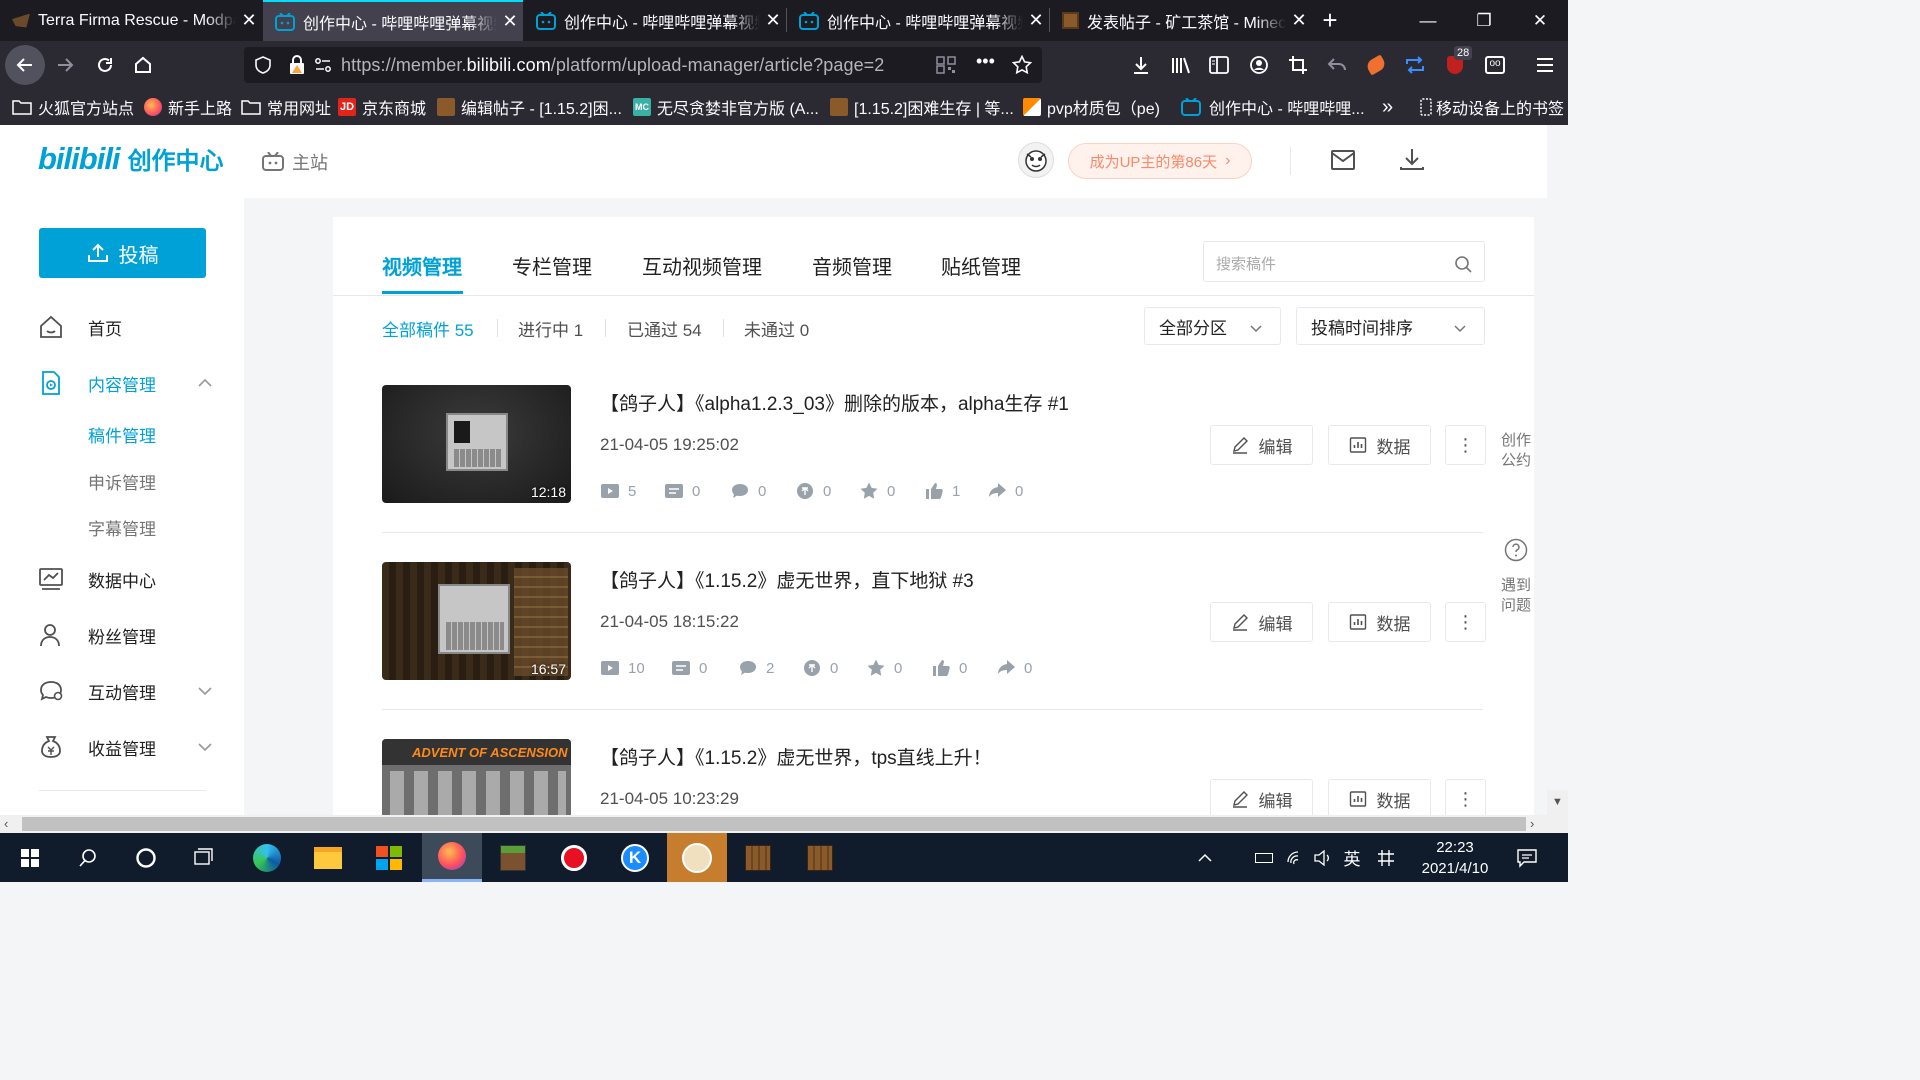  I want to click on start-button, so click(30, 857).